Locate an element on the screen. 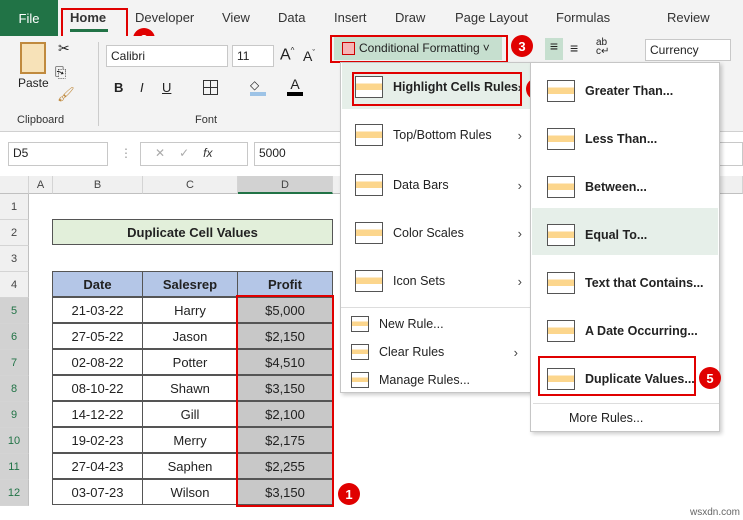  table-cell: 14-12-22 is located at coordinates (97, 414).